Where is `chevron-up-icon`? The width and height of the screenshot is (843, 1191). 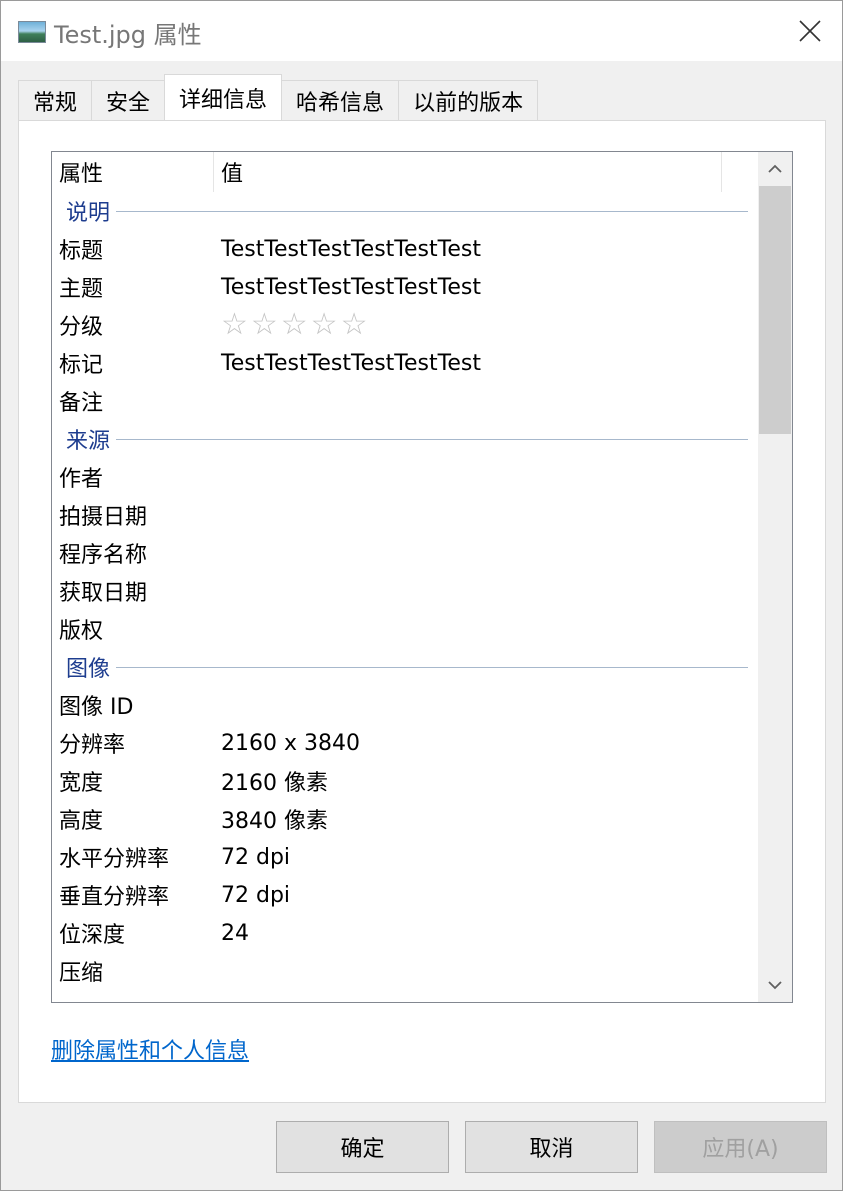
chevron-up-icon is located at coordinates (775, 168).